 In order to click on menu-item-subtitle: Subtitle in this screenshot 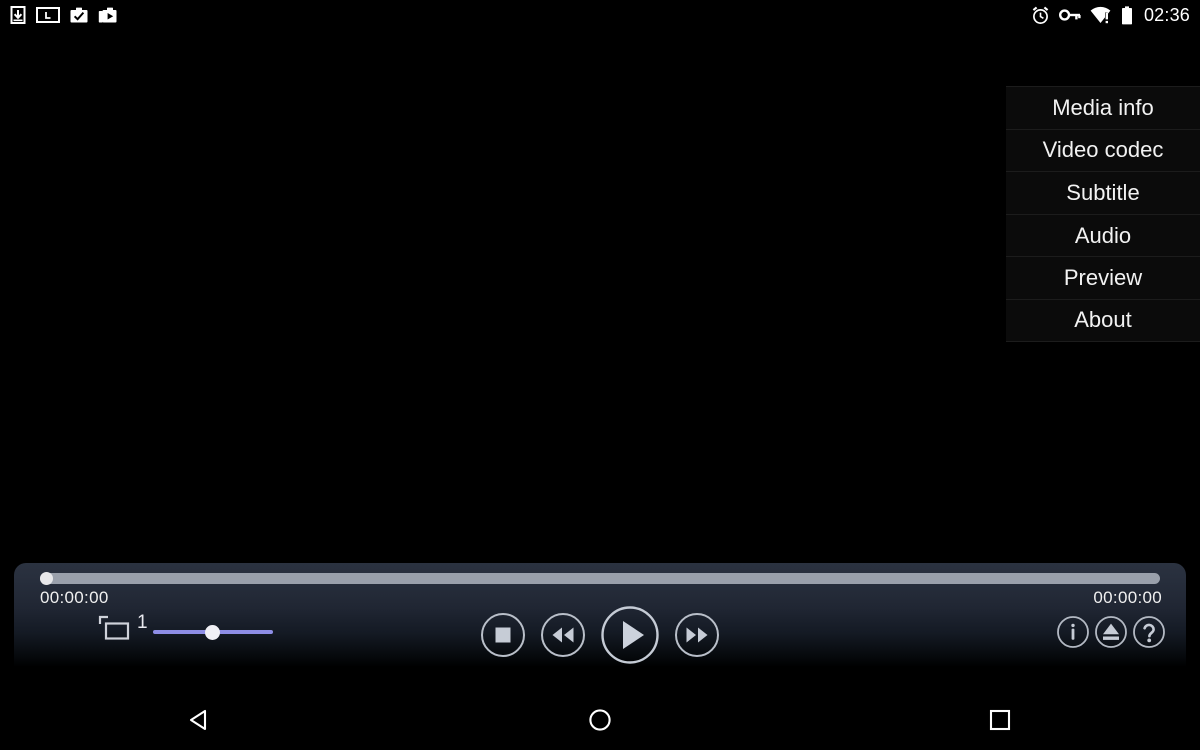, I will do `click(1103, 192)`.